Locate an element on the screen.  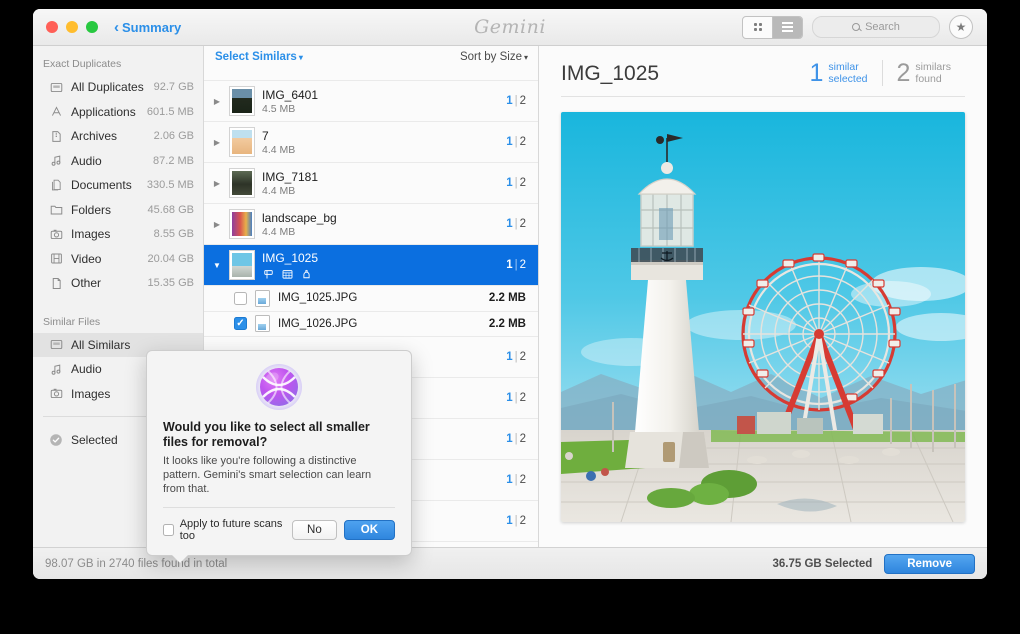
star-icon: ★ is located at coordinates (961, 27).